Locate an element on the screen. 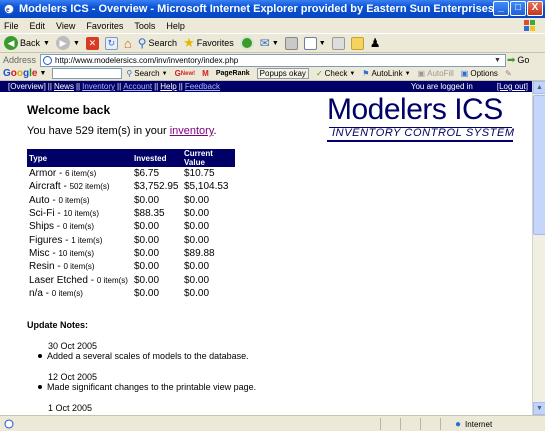  google-search-icon: ⚲ is located at coordinates (129, 73).